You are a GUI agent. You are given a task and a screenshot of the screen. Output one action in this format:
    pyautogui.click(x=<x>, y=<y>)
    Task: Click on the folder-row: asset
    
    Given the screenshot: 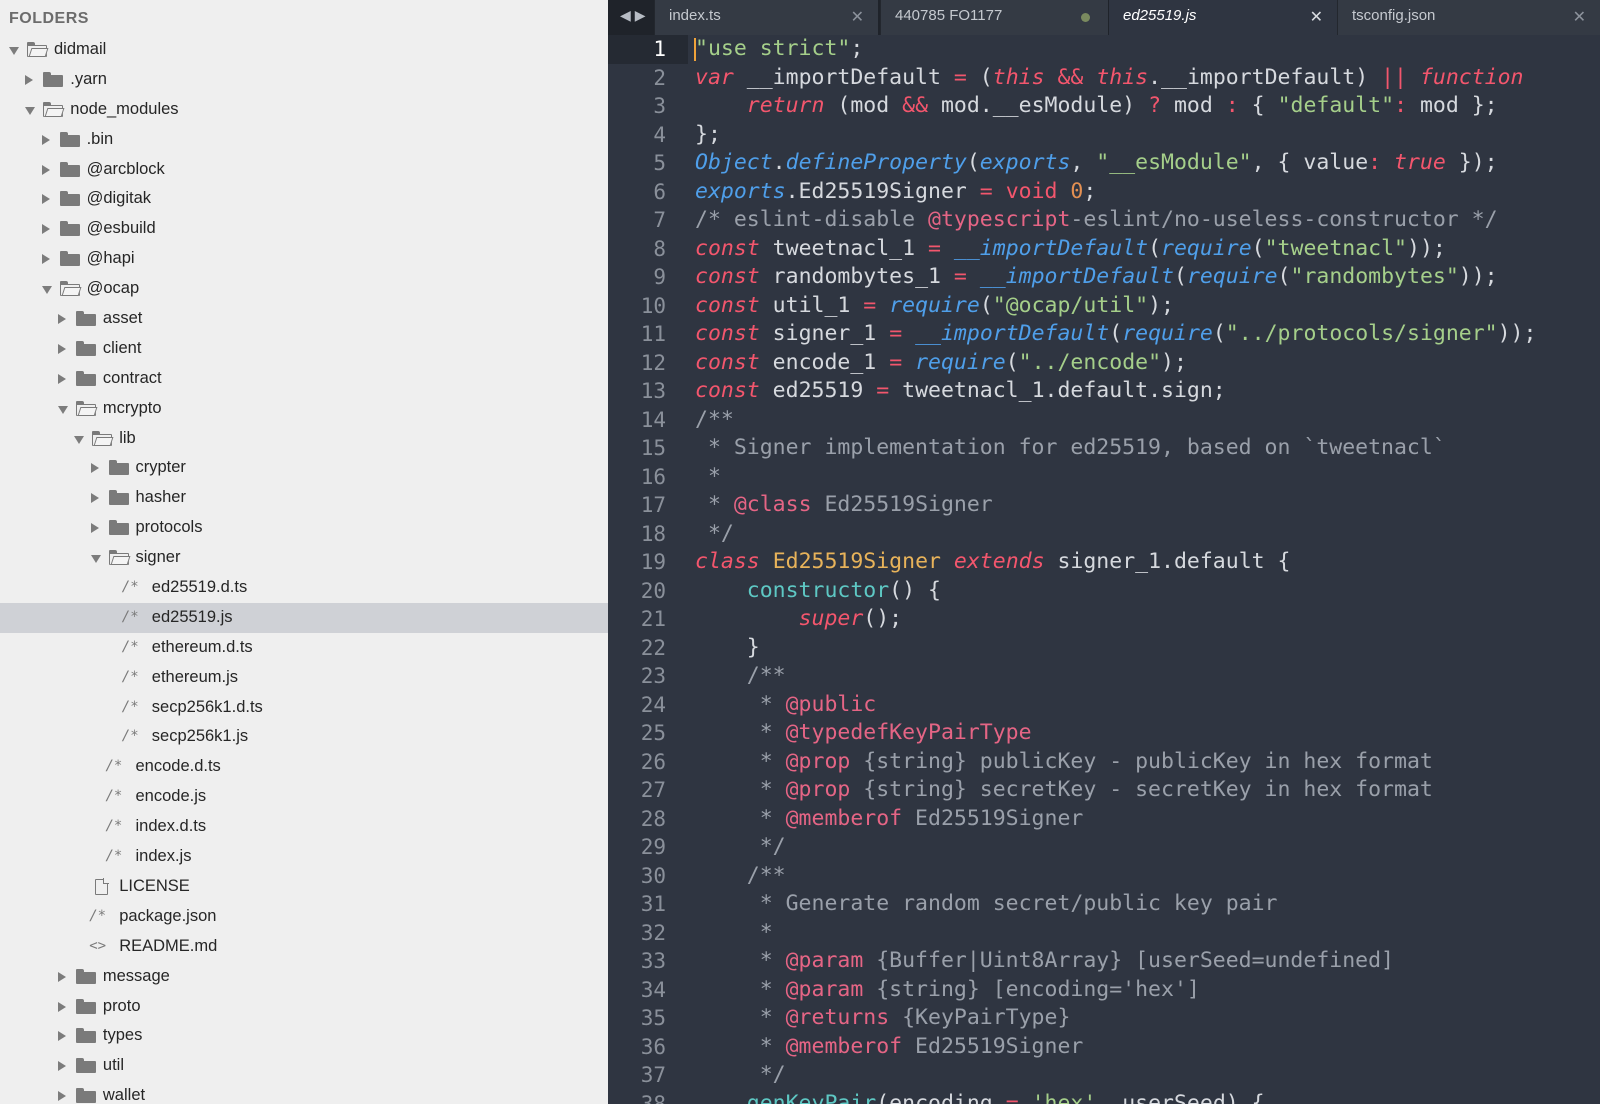 What is the action you would take?
    pyautogui.click(x=304, y=319)
    